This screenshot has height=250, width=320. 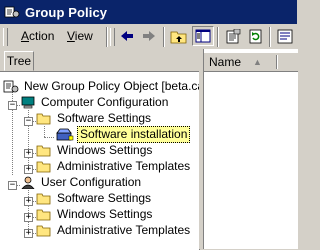 What do you see at coordinates (28, 102) in the screenshot?
I see `computer-icon` at bounding box center [28, 102].